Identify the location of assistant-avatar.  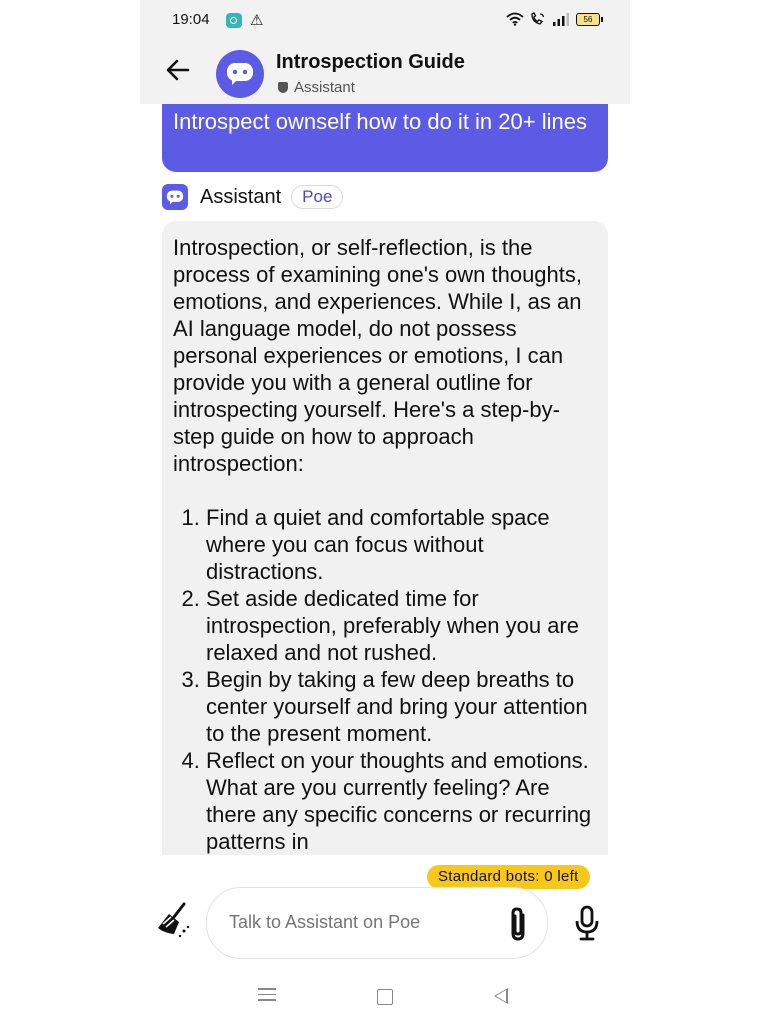
(175, 197).